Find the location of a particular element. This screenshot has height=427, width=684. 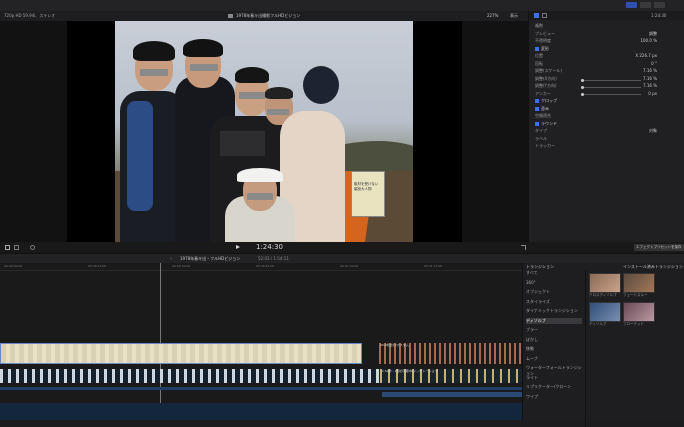

inspector-row: ラウンド is located at coordinates (607, 124).